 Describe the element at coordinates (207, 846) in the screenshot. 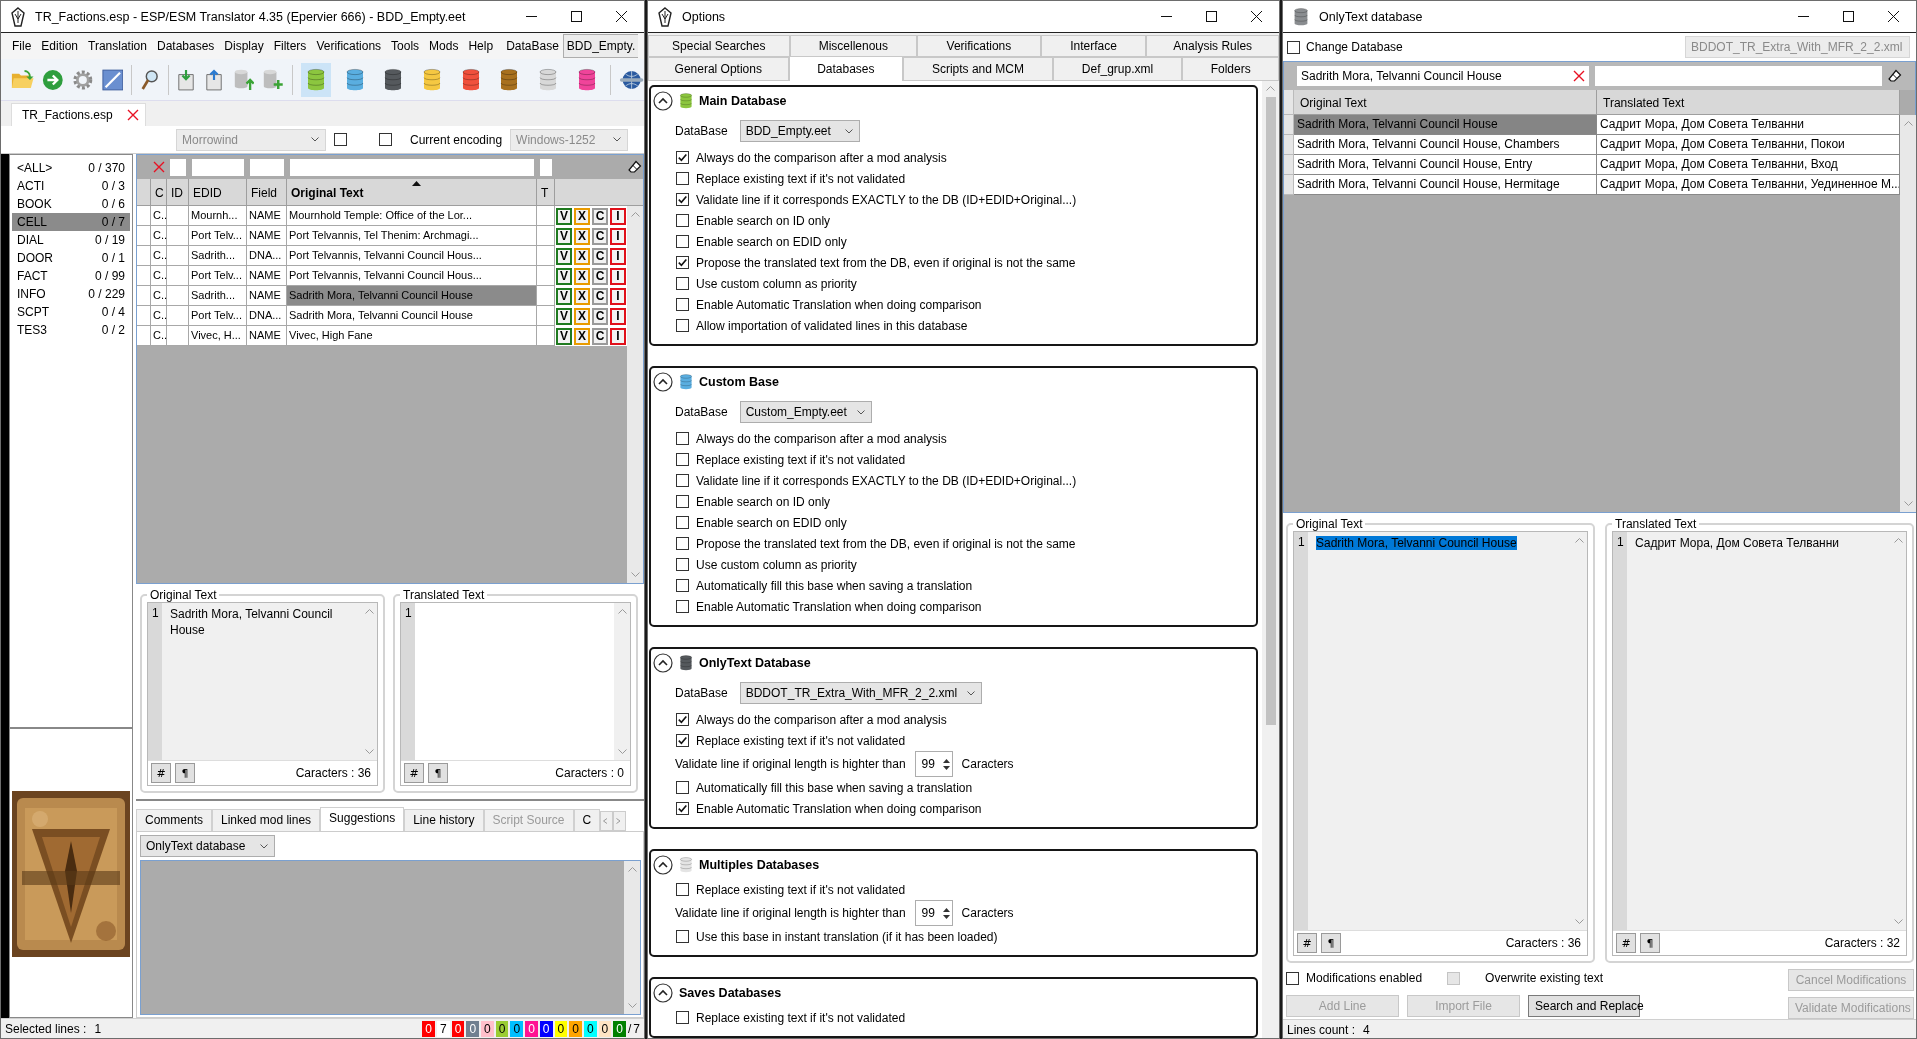

I see `source-dropdown: OnlyText database` at that location.